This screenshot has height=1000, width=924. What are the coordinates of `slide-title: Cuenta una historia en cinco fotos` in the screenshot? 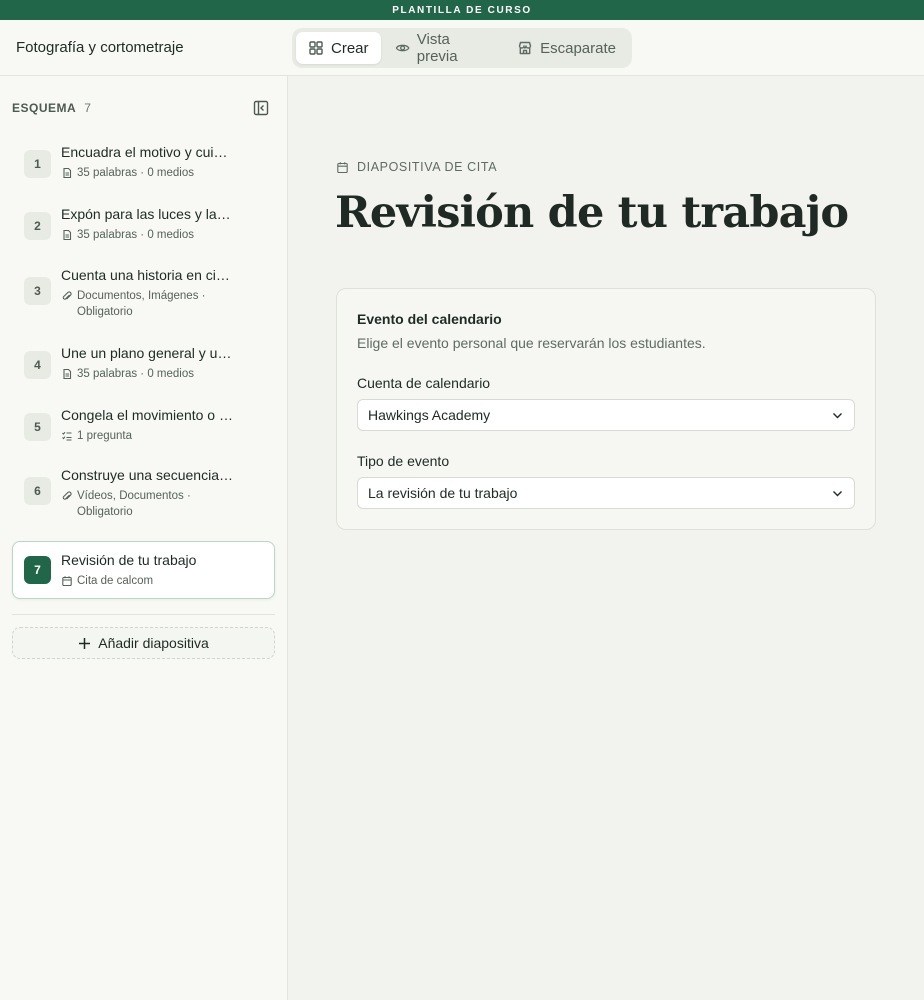 It's located at (147, 275).